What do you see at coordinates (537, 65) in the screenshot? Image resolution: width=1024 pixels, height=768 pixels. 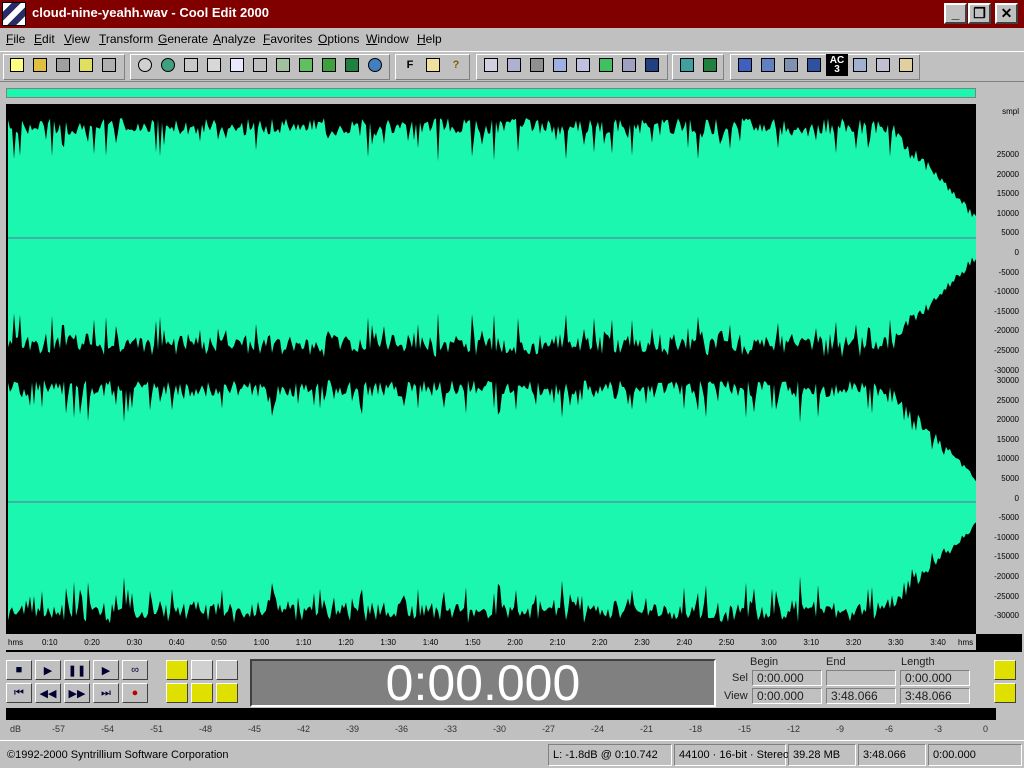 I see `silence-icon` at bounding box center [537, 65].